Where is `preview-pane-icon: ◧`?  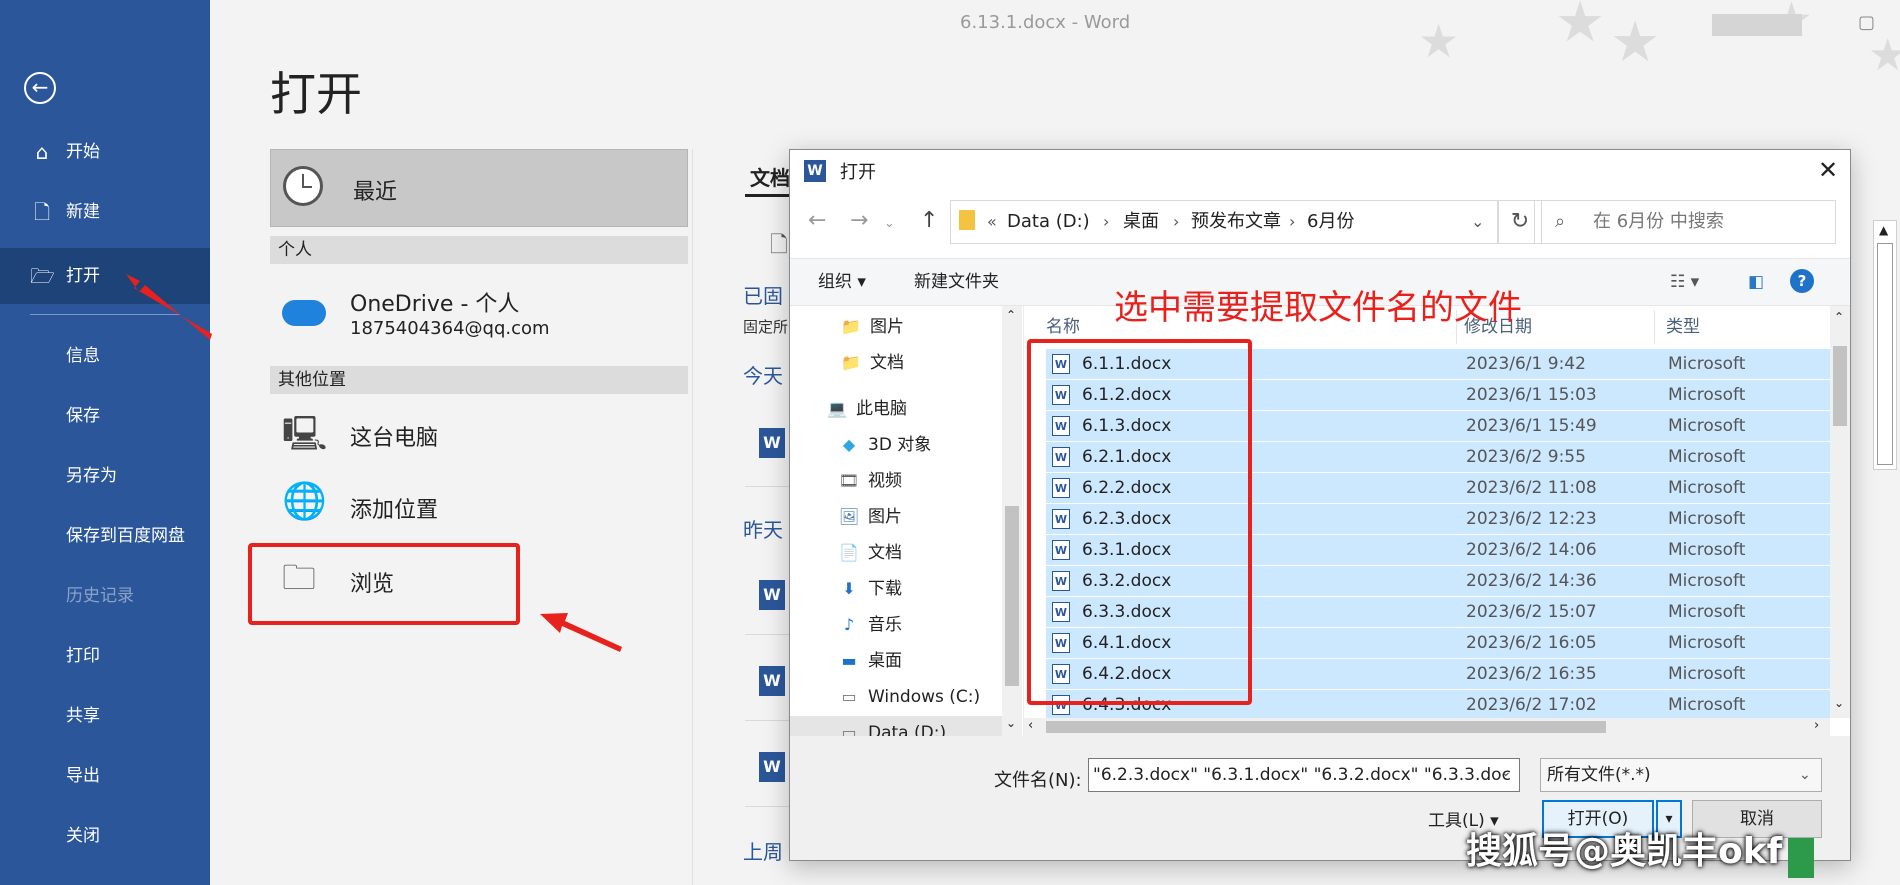
preview-pane-icon: ◧ is located at coordinates (1756, 282).